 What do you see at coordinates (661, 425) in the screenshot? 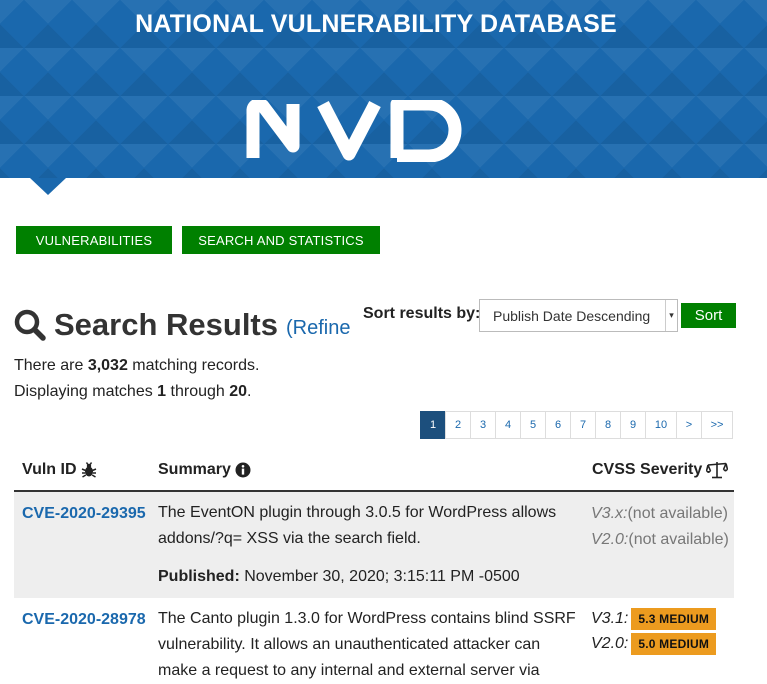
I see `page-10-link: 10` at bounding box center [661, 425].